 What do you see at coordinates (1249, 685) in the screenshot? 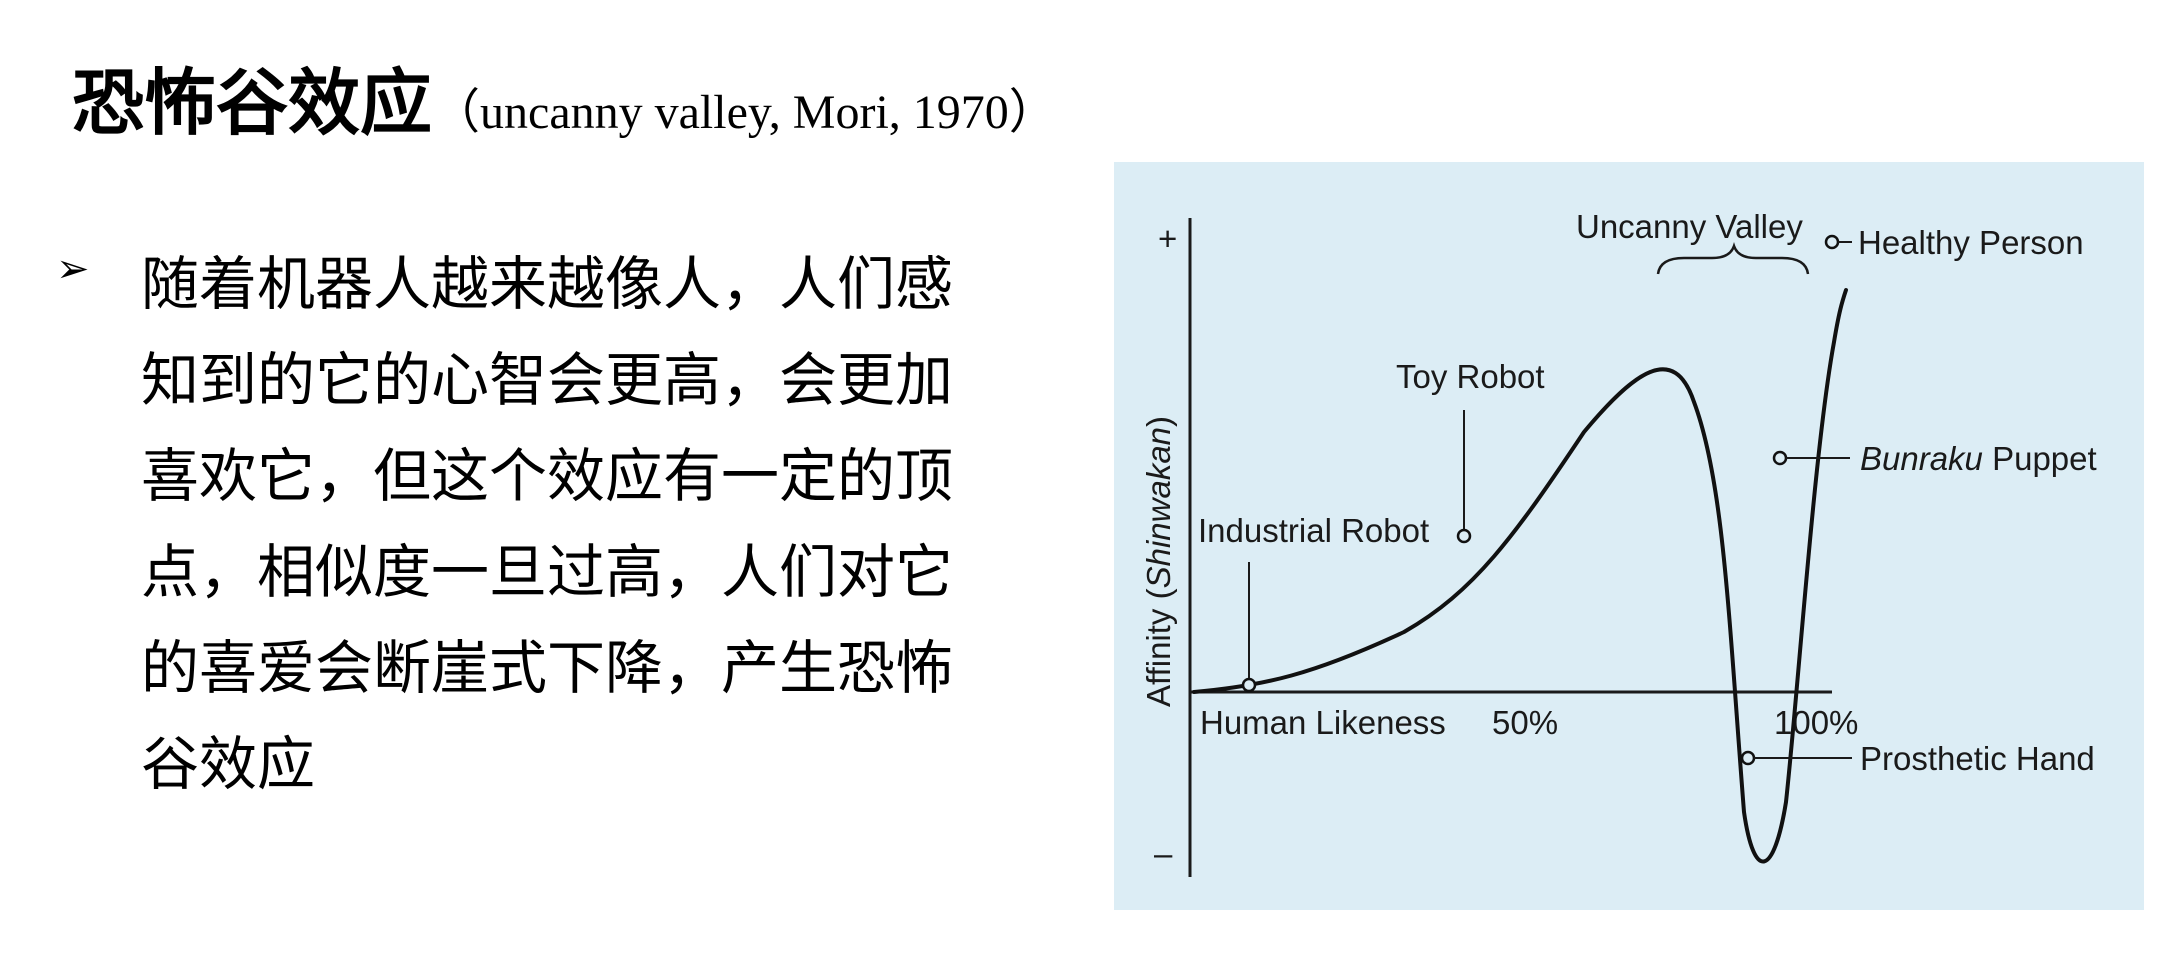
I see `industrial-robot-point` at bounding box center [1249, 685].